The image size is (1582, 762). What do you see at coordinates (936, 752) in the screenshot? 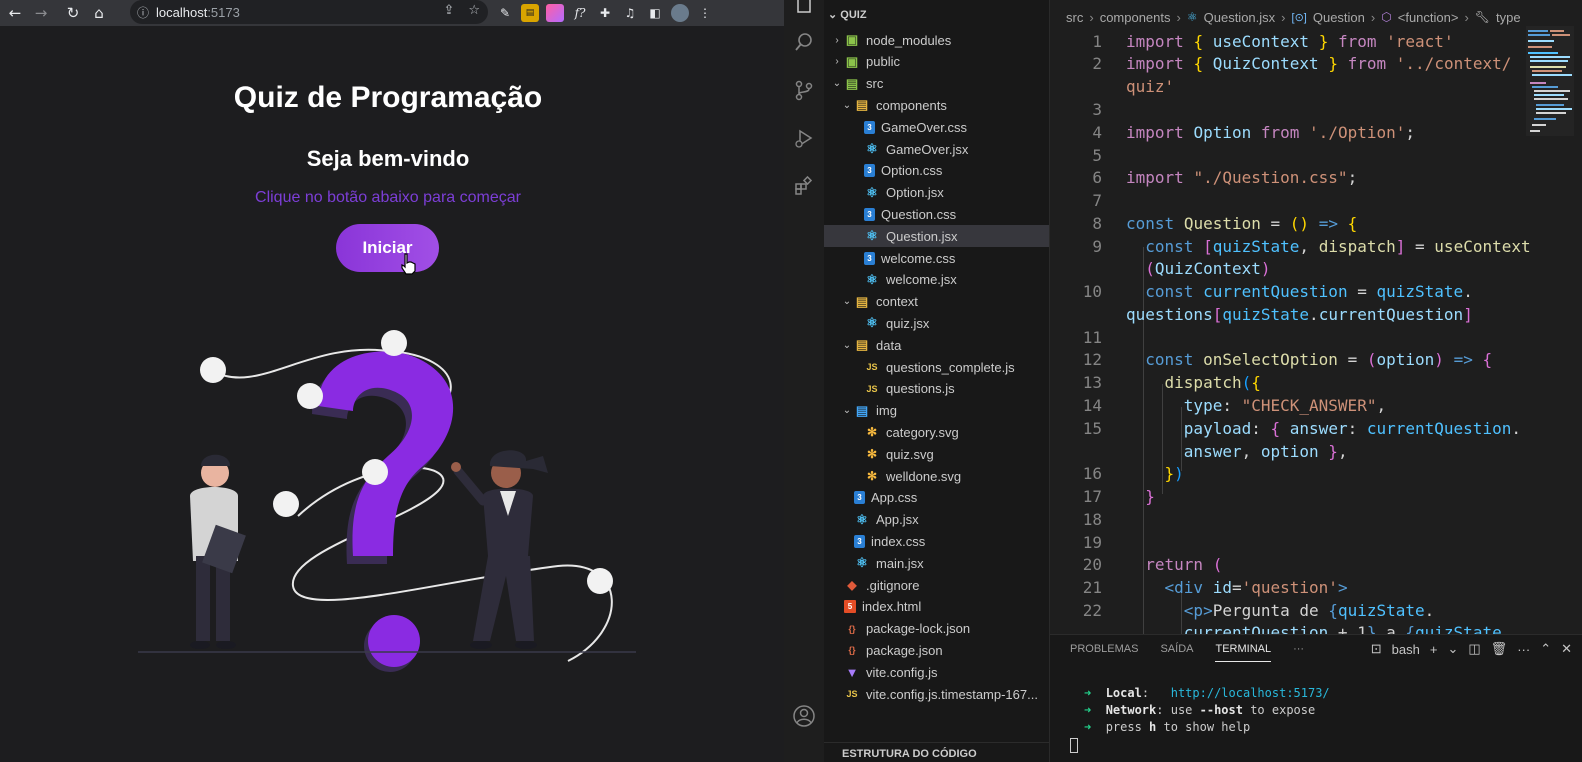
I see `outline-section: ESTRUTURA DO CÓDIGO` at bounding box center [936, 752].